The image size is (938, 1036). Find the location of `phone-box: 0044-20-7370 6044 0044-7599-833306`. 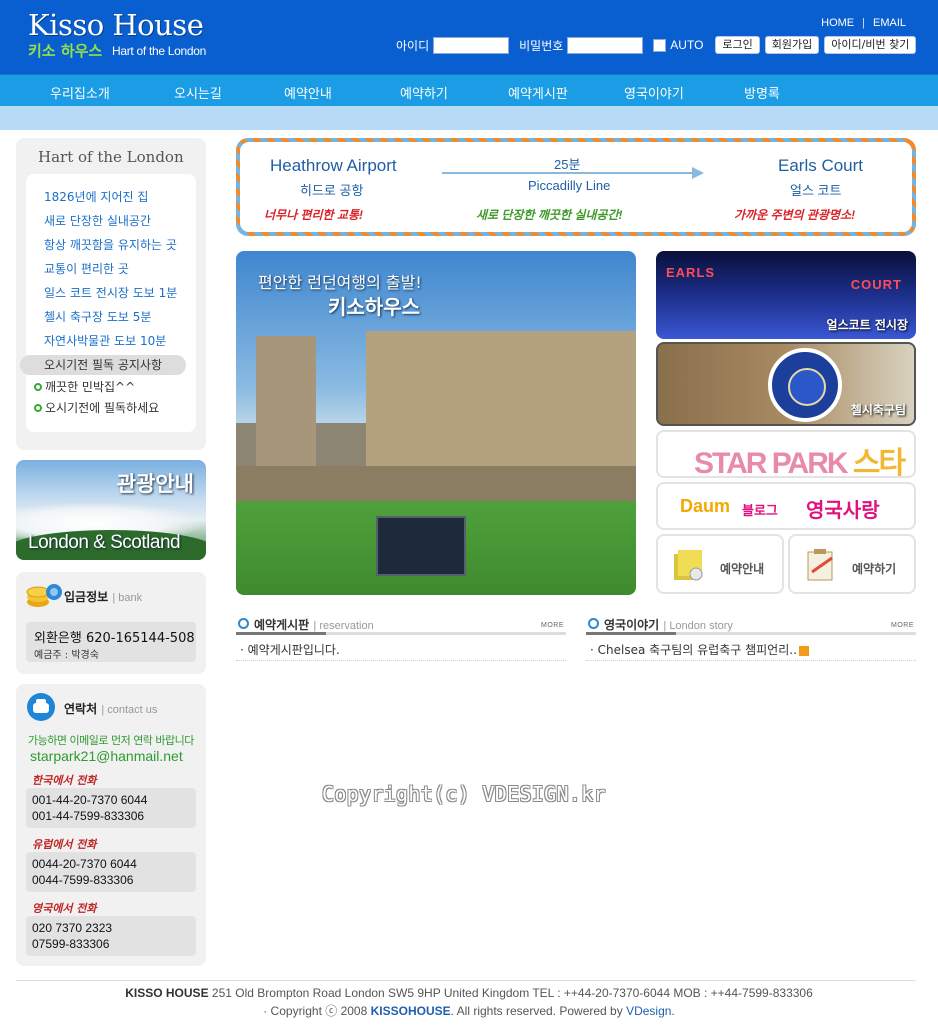

phone-box: 0044-20-7370 6044 0044-7599-833306 is located at coordinates (111, 872).